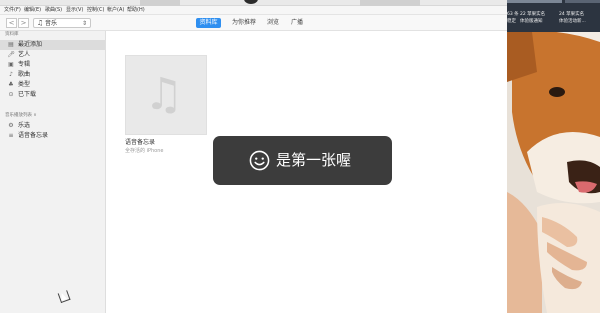 The height and width of the screenshot is (313, 600). I want to click on toast-message: 是第一张喔, so click(314, 160).